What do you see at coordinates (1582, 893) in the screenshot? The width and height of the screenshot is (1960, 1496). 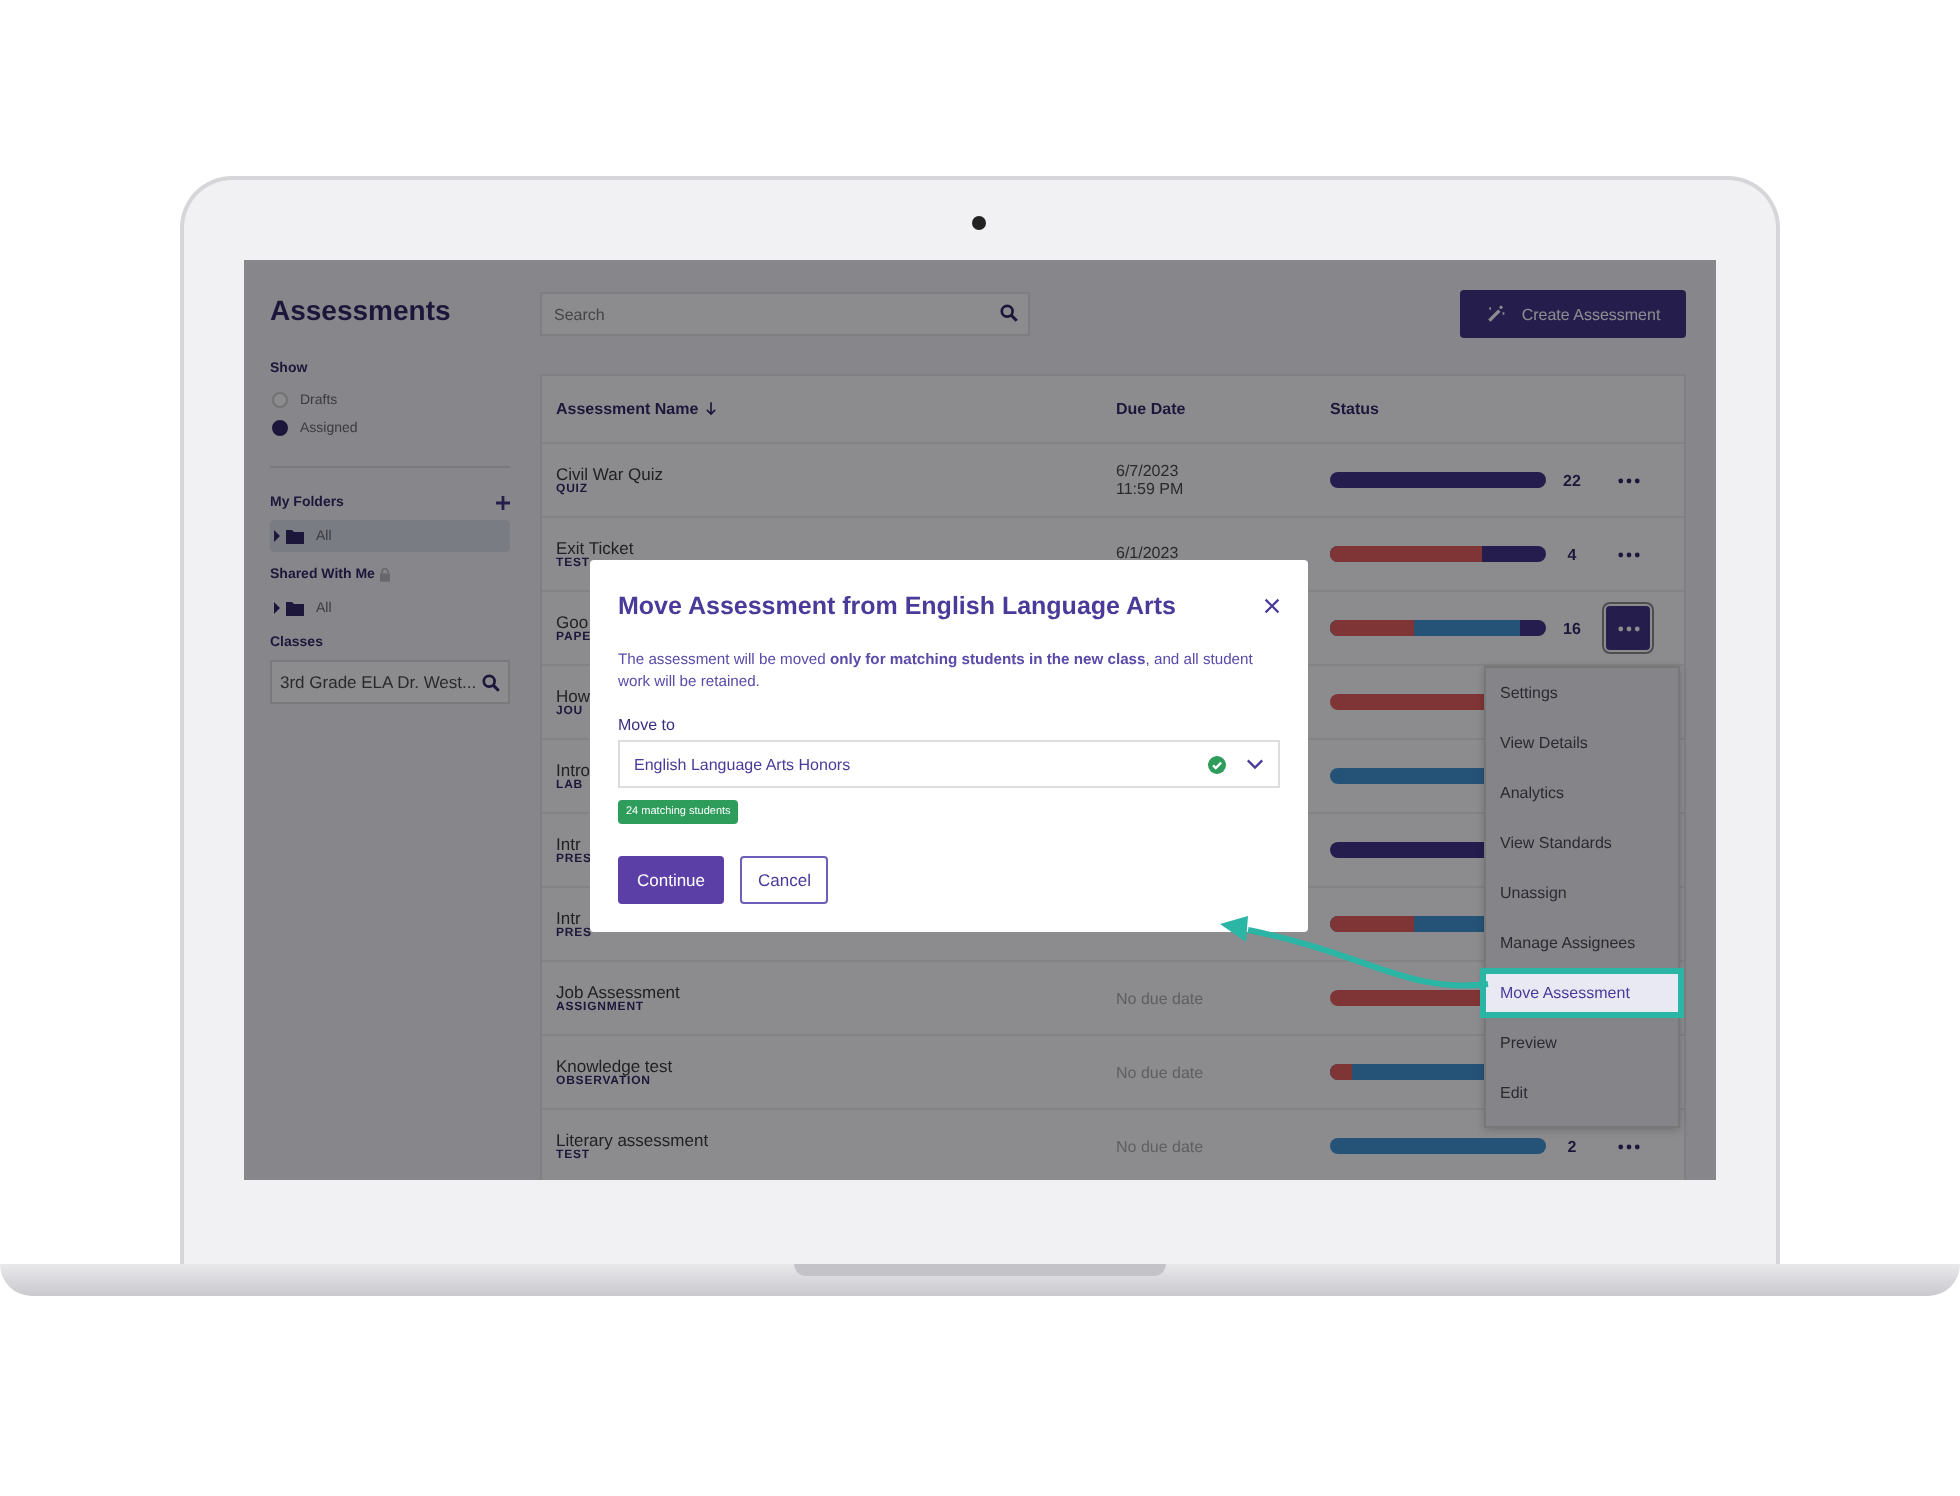 I see `menu-item: Unassign` at bounding box center [1582, 893].